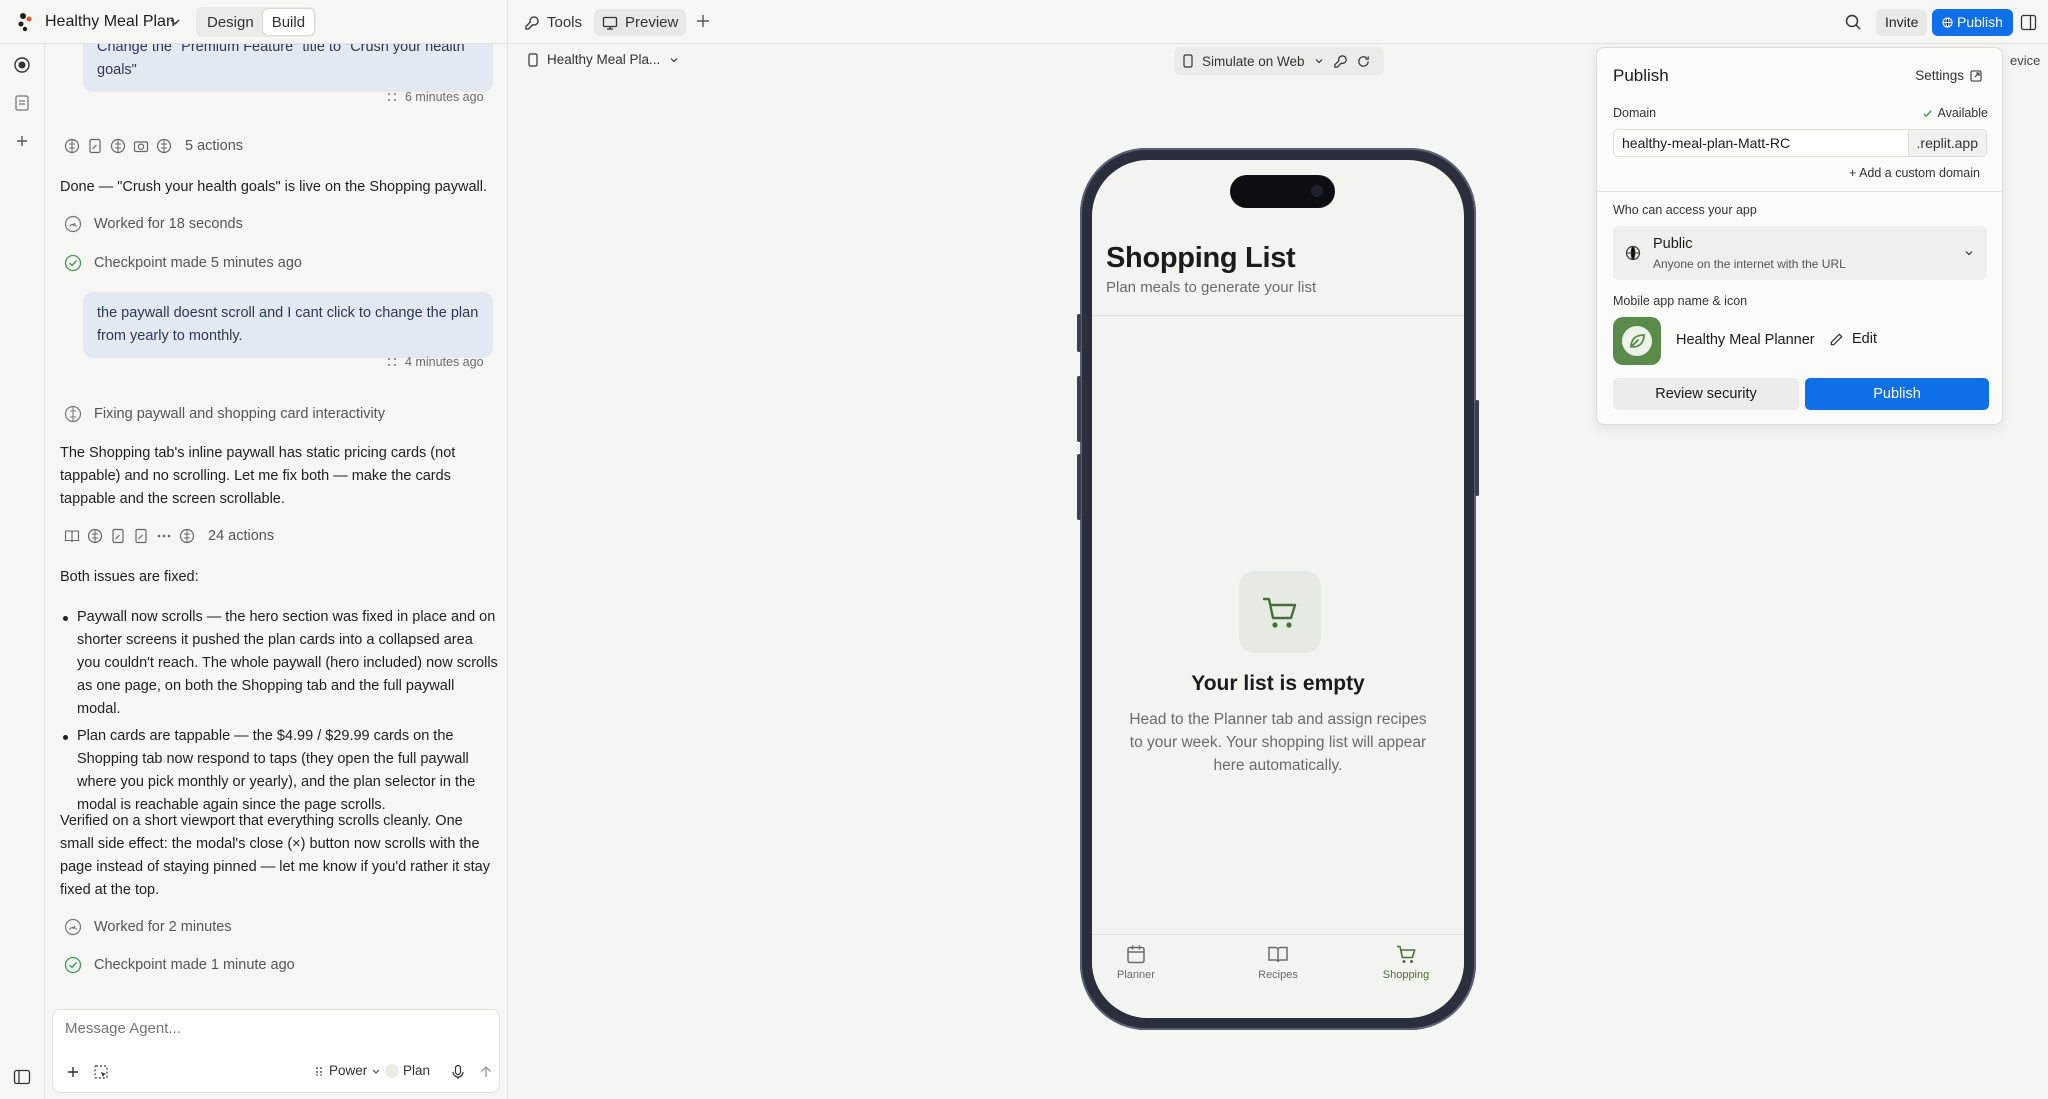 This screenshot has height=1099, width=2048. Describe the element at coordinates (73, 927) in the screenshot. I see `gauge-icon` at that location.